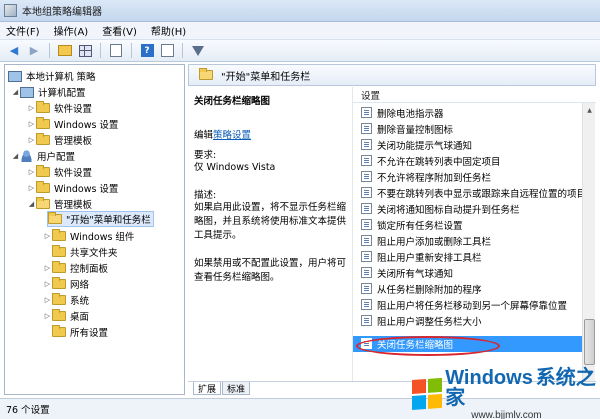 This screenshot has width=600, height=419. What do you see at coordinates (80, 285) in the screenshot?
I see `tree-label: 网络` at bounding box center [80, 285].